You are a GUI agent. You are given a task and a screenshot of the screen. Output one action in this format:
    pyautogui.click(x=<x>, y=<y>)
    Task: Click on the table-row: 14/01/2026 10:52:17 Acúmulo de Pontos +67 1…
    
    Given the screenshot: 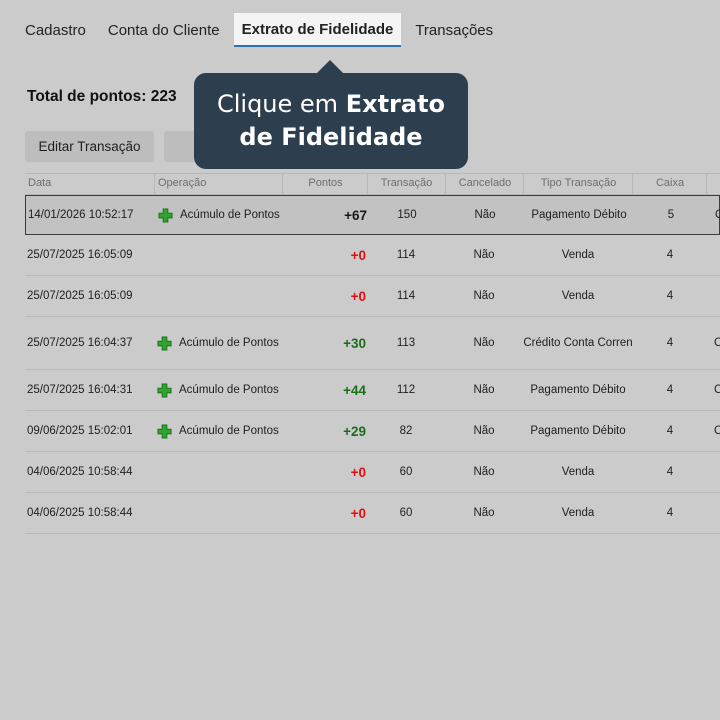 What is the action you would take?
    pyautogui.click(x=372, y=215)
    